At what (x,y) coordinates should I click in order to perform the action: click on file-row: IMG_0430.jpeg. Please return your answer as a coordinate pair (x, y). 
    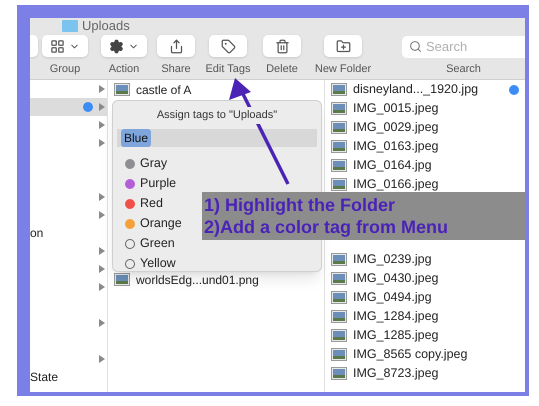
    Looking at the image, I should click on (425, 278).